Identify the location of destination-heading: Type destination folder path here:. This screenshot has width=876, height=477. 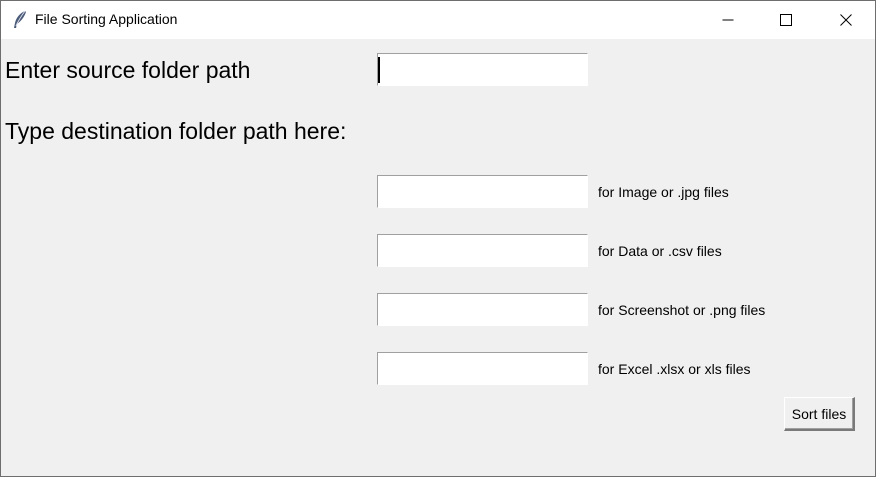
(176, 131).